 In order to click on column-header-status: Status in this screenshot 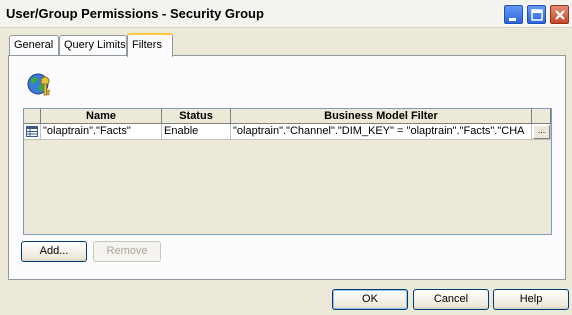, I will do `click(196, 116)`.